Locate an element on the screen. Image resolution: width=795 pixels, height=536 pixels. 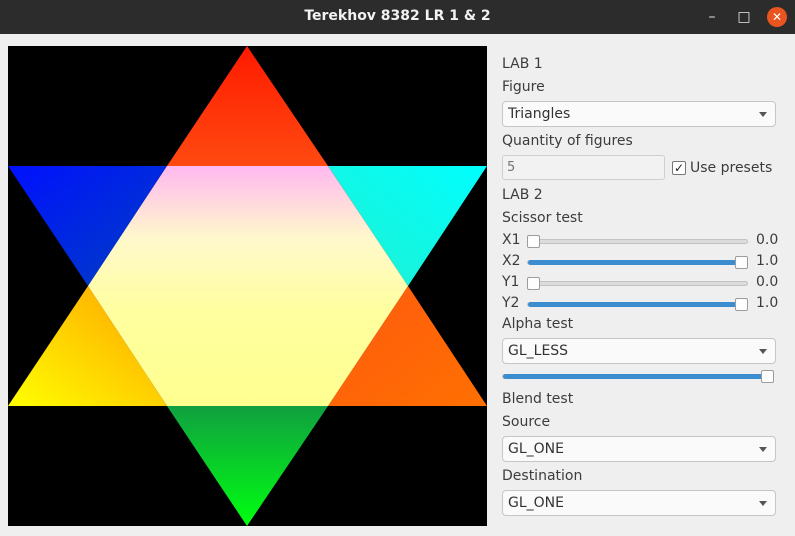
quantity-label: Quantity of figures is located at coordinates (567, 141).